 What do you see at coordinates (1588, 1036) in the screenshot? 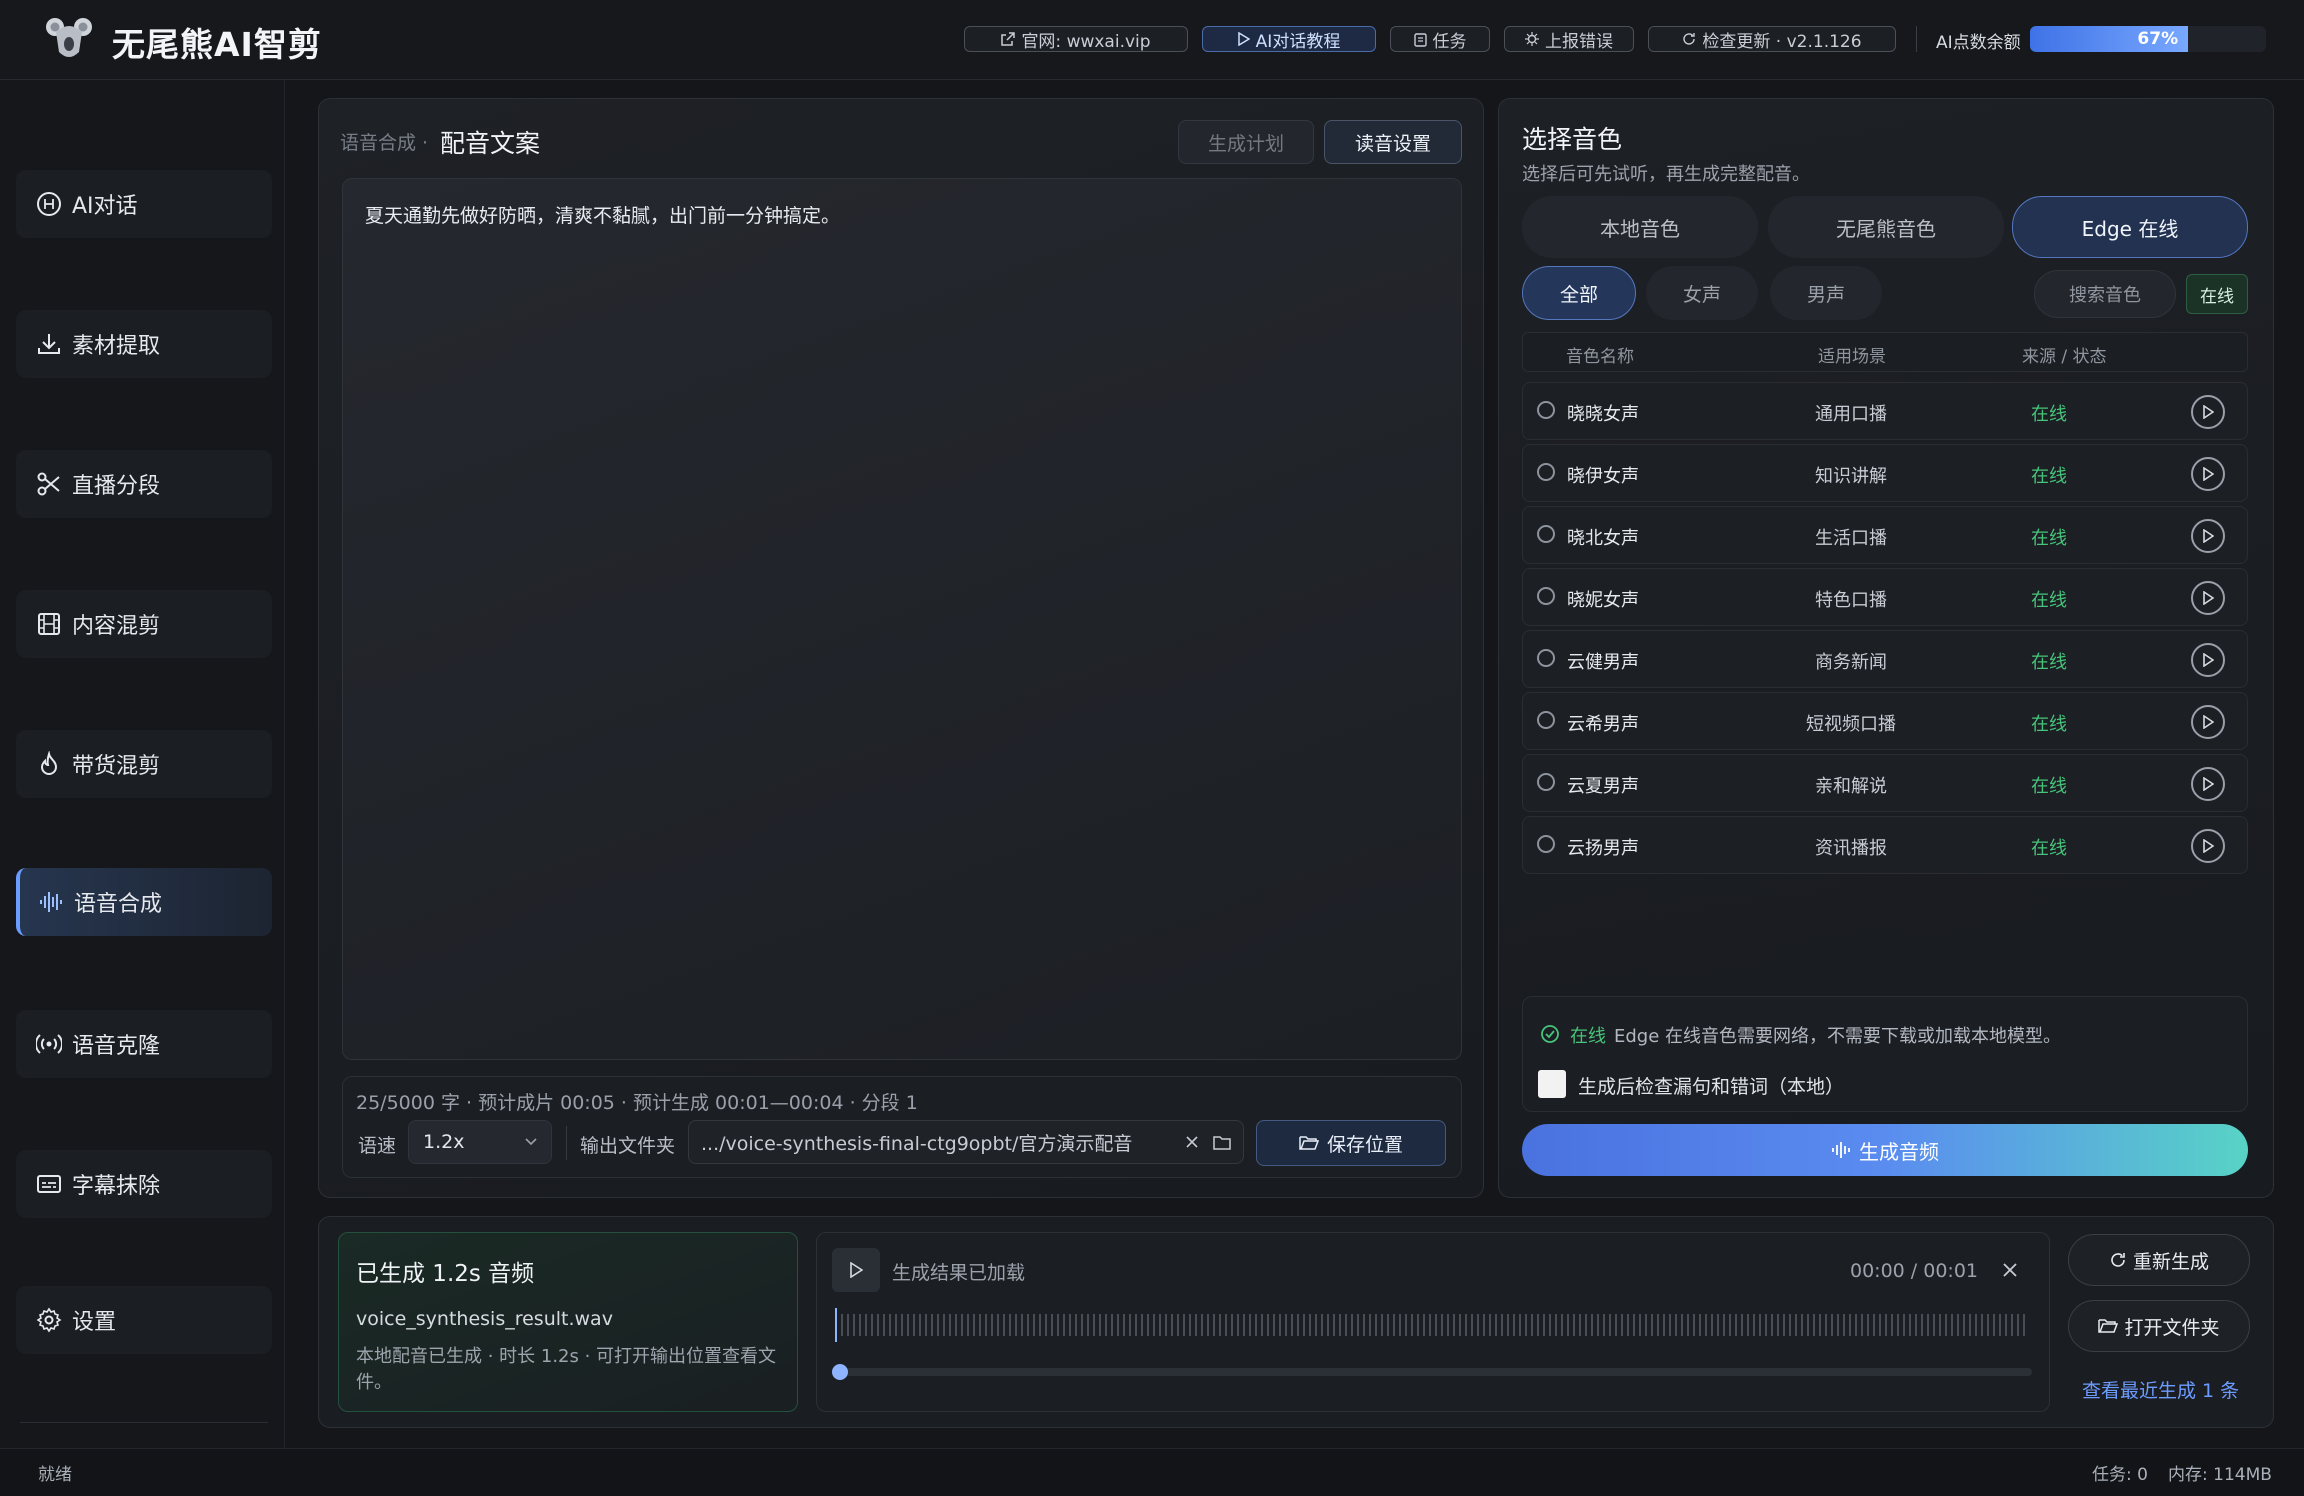
I see `info-online-label: 在线` at bounding box center [1588, 1036].